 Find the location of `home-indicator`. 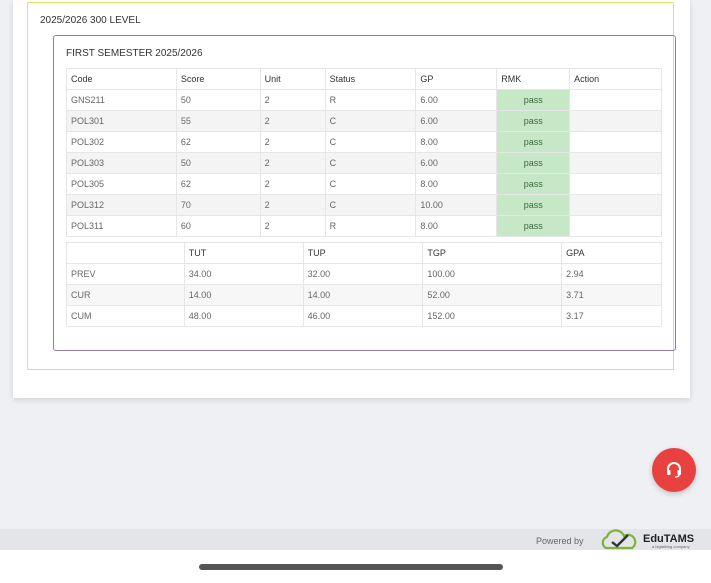

home-indicator is located at coordinates (351, 567).